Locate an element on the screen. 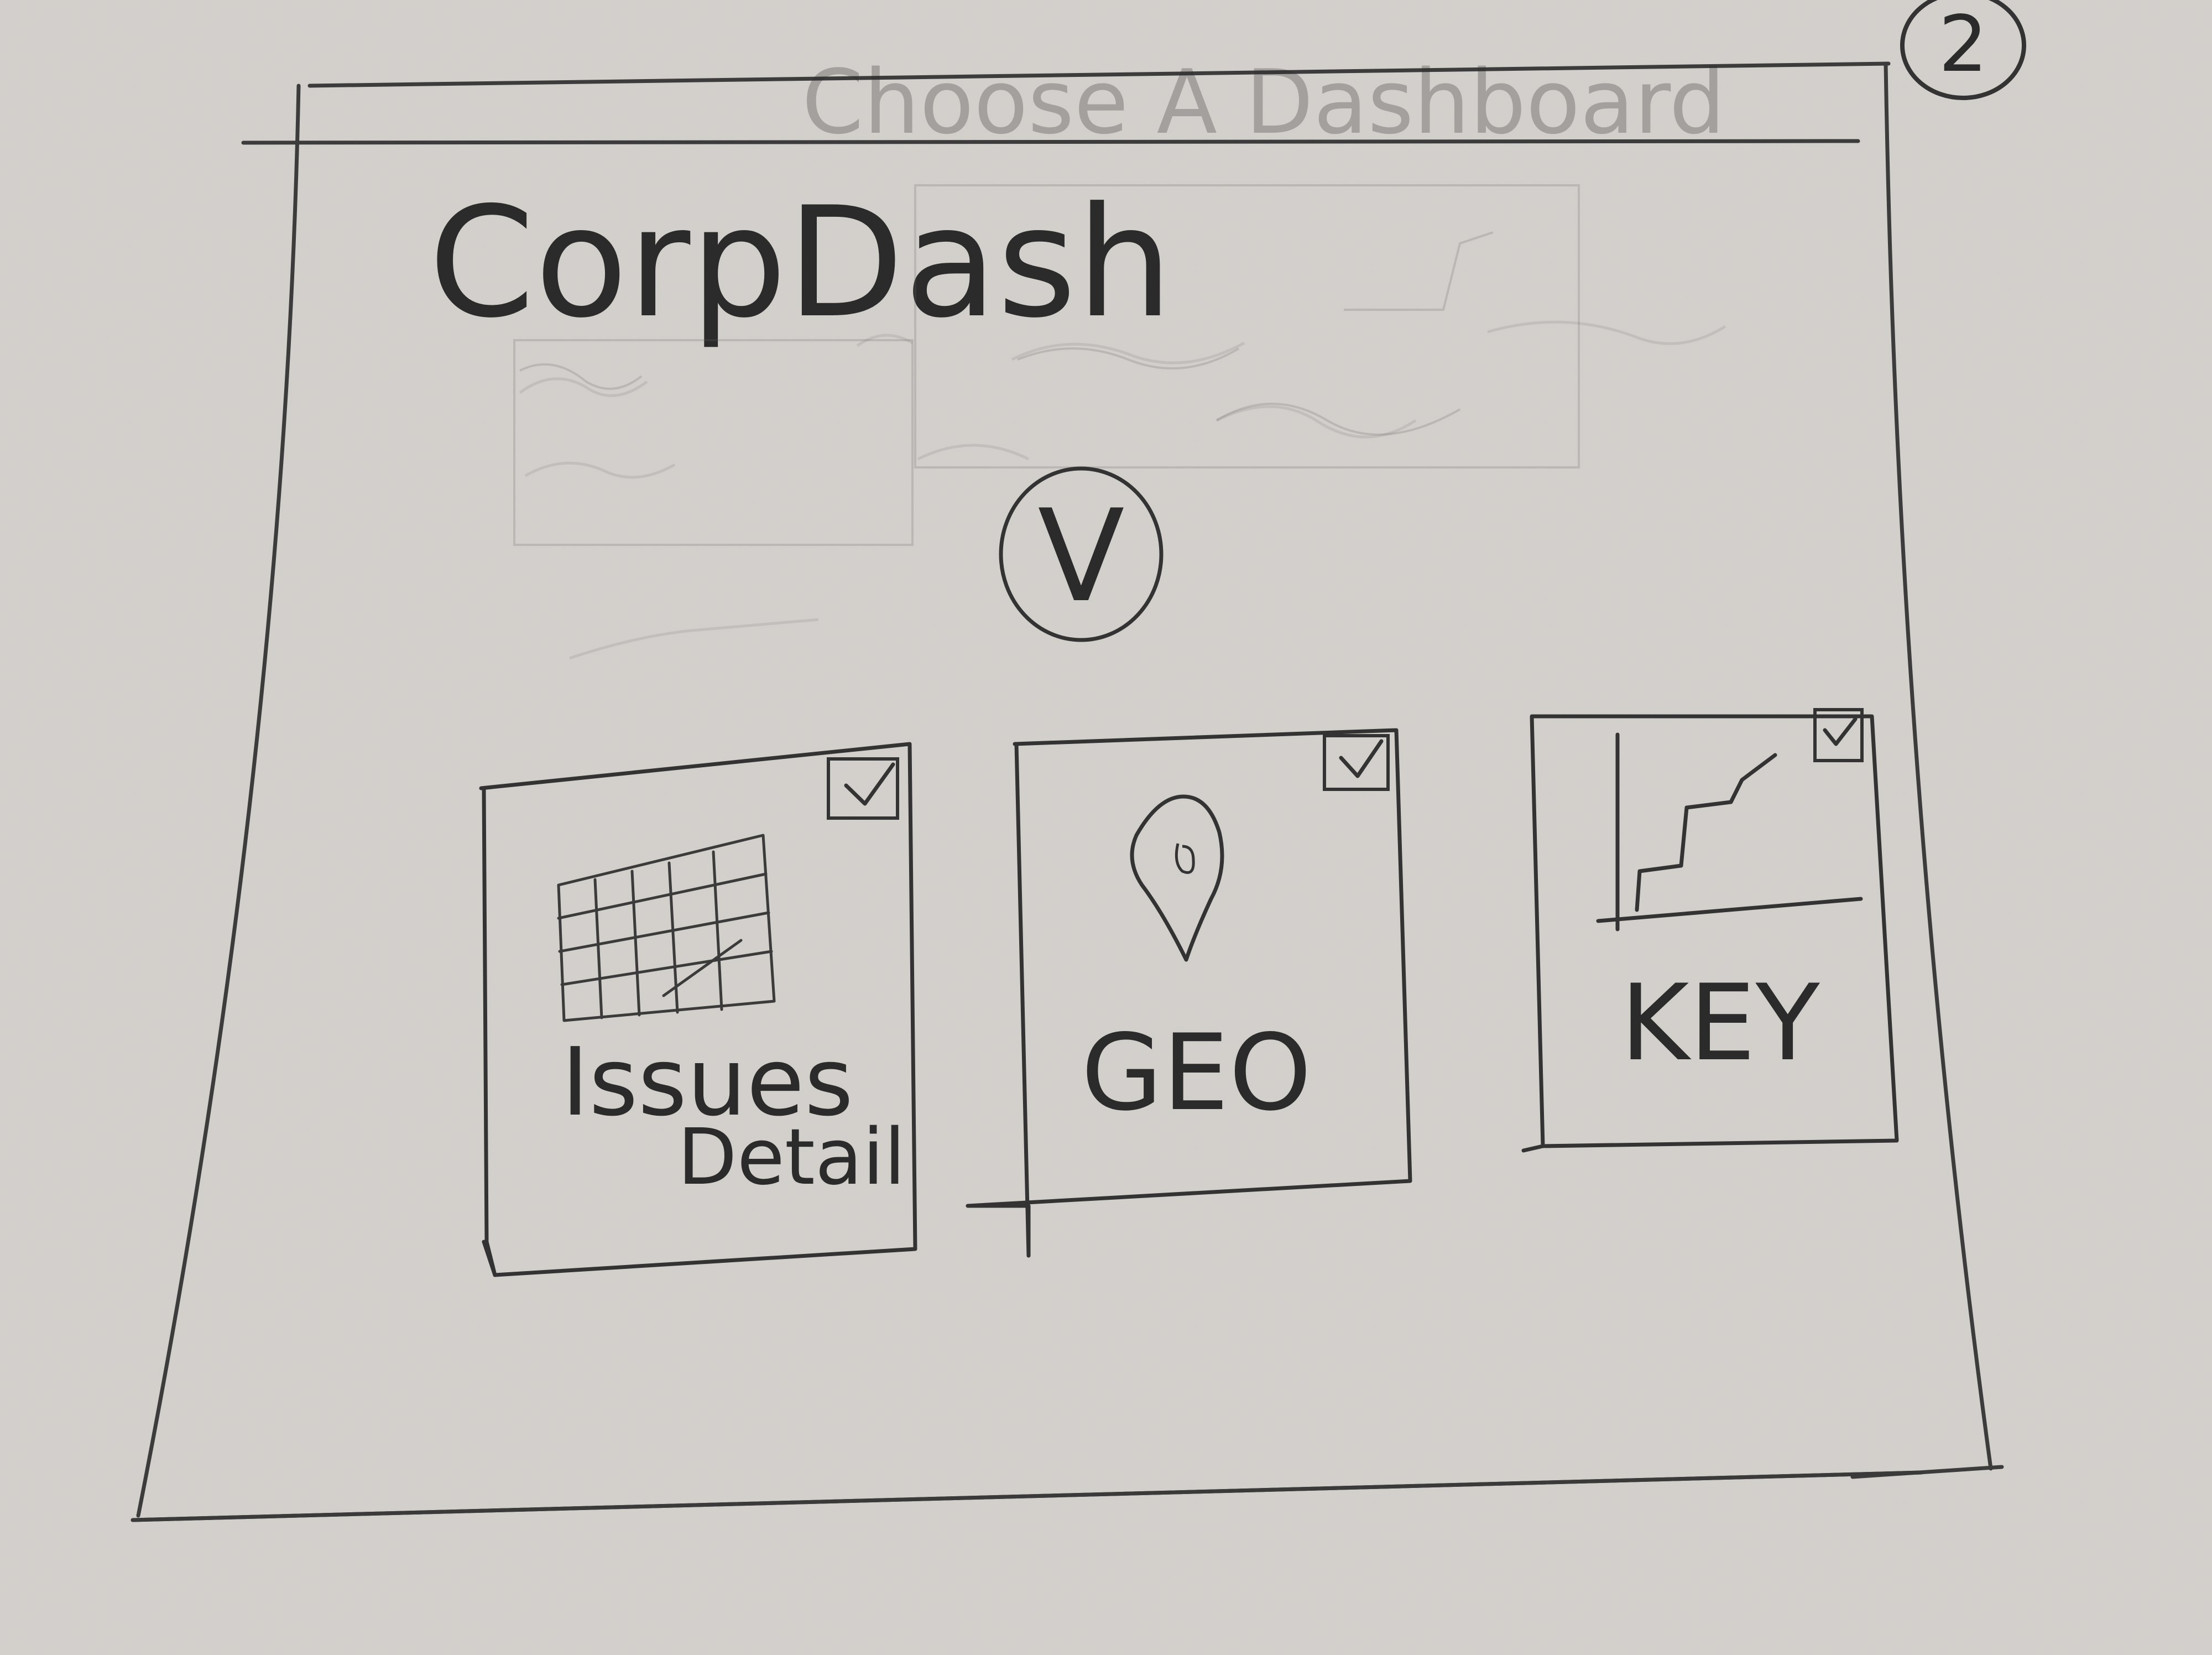 This screenshot has width=2212, height=1655. header-title: Choose A Dashboard is located at coordinates (1263, 102).